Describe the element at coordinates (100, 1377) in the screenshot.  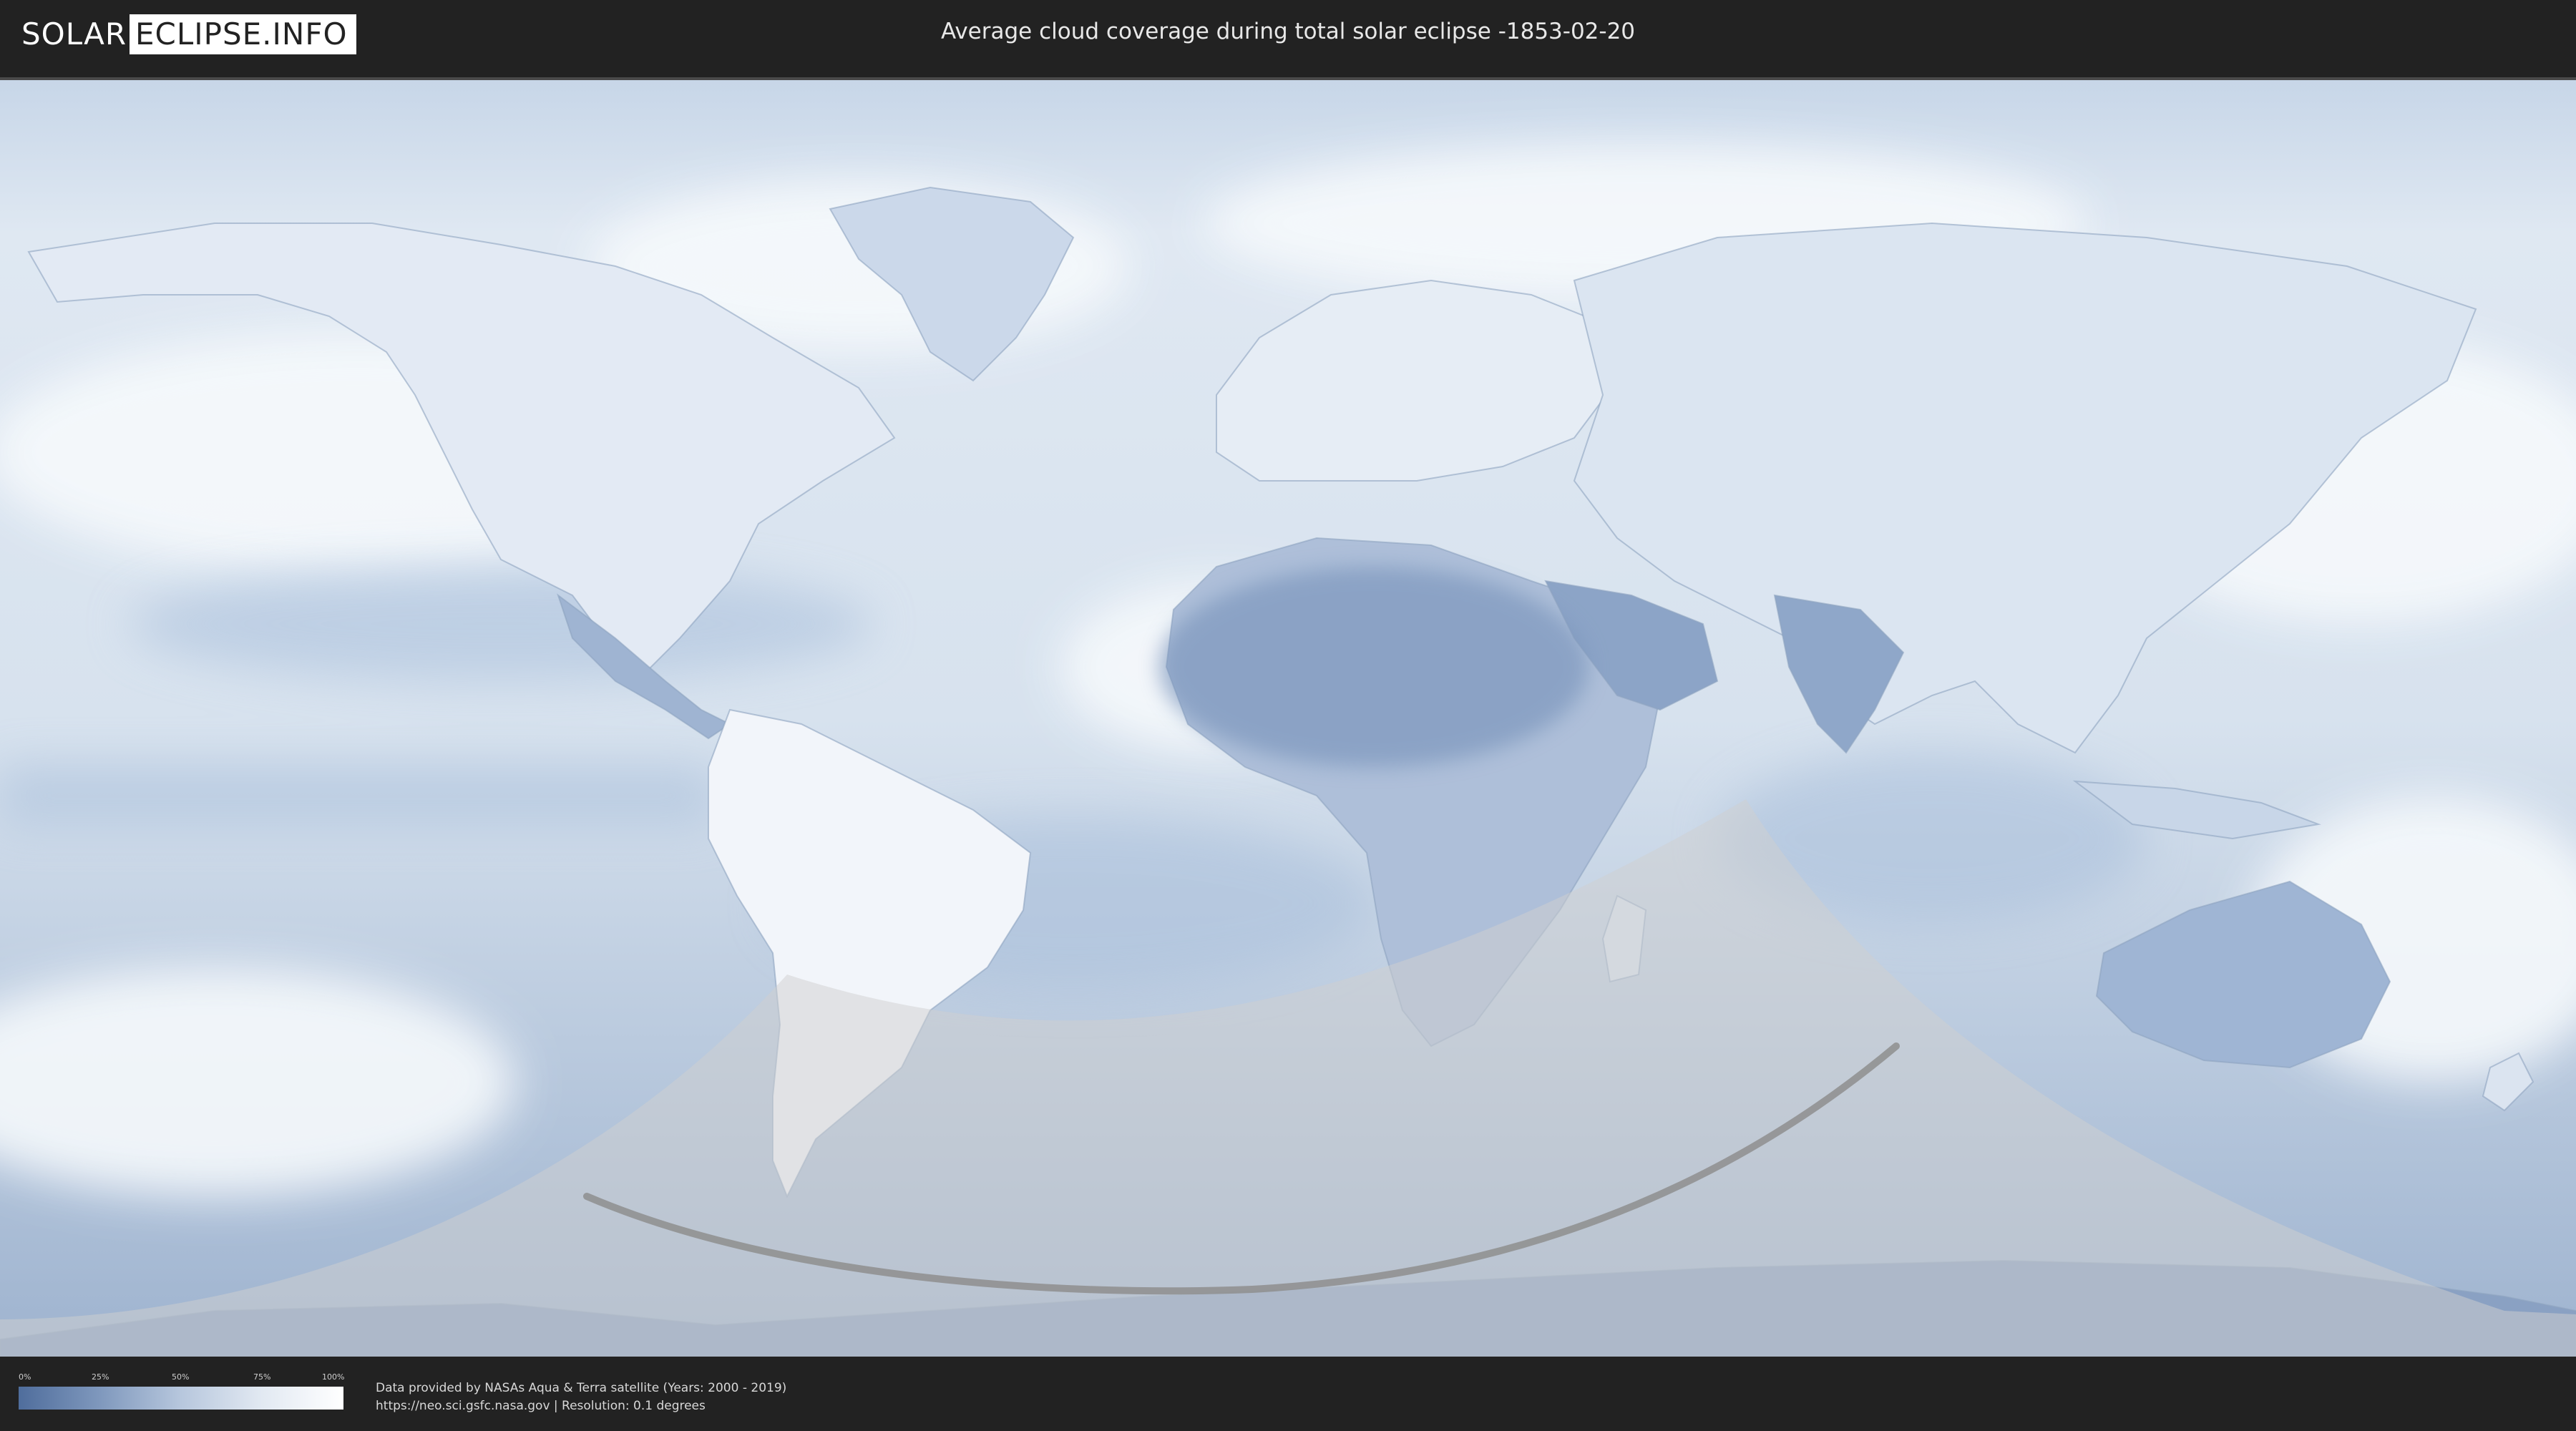
I see `legend-tick-25: 25%` at that location.